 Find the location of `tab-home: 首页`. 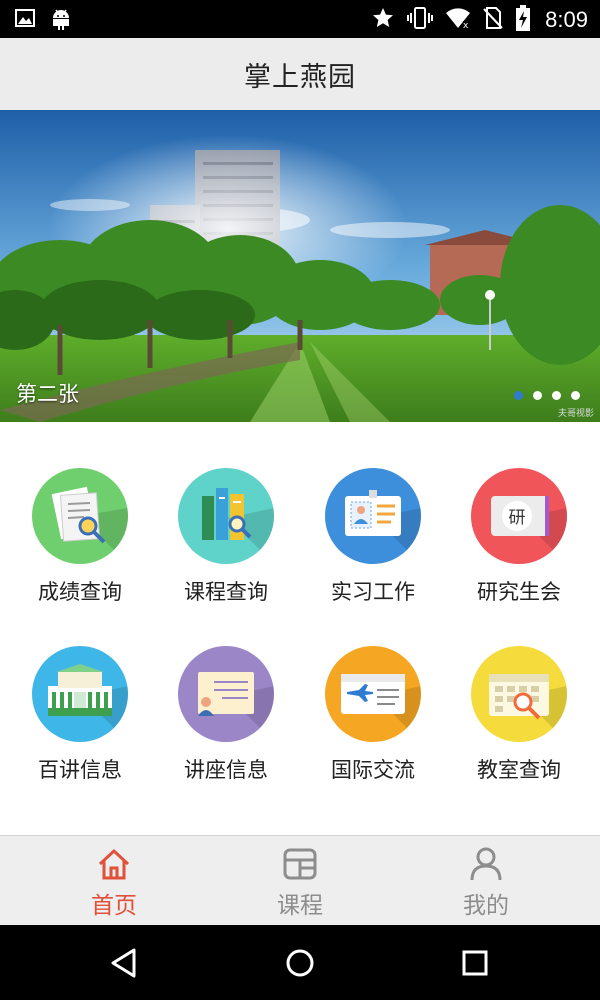

tab-home: 首页 is located at coordinates (114, 881).